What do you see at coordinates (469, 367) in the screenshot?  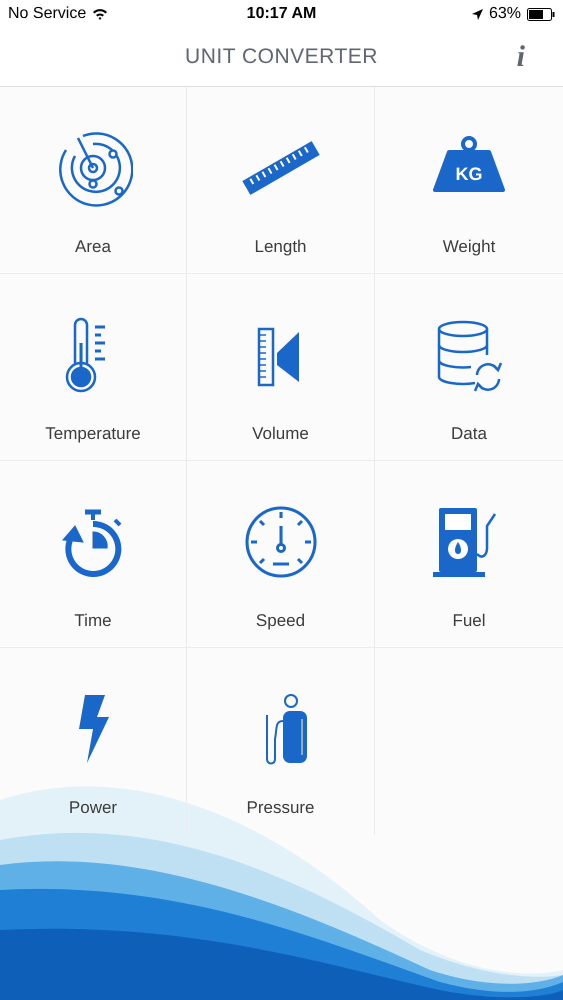 I see `converter-tile: Data` at bounding box center [469, 367].